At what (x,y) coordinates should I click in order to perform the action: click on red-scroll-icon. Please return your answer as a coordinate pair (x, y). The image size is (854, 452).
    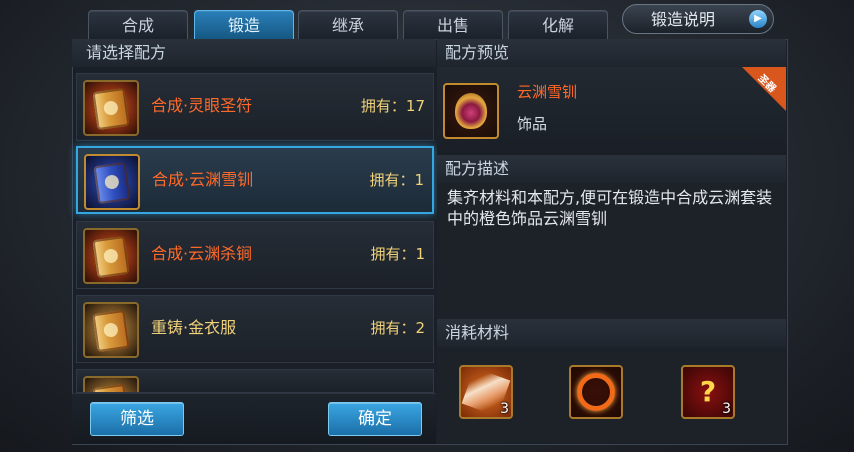
    Looking at the image, I should click on (111, 108).